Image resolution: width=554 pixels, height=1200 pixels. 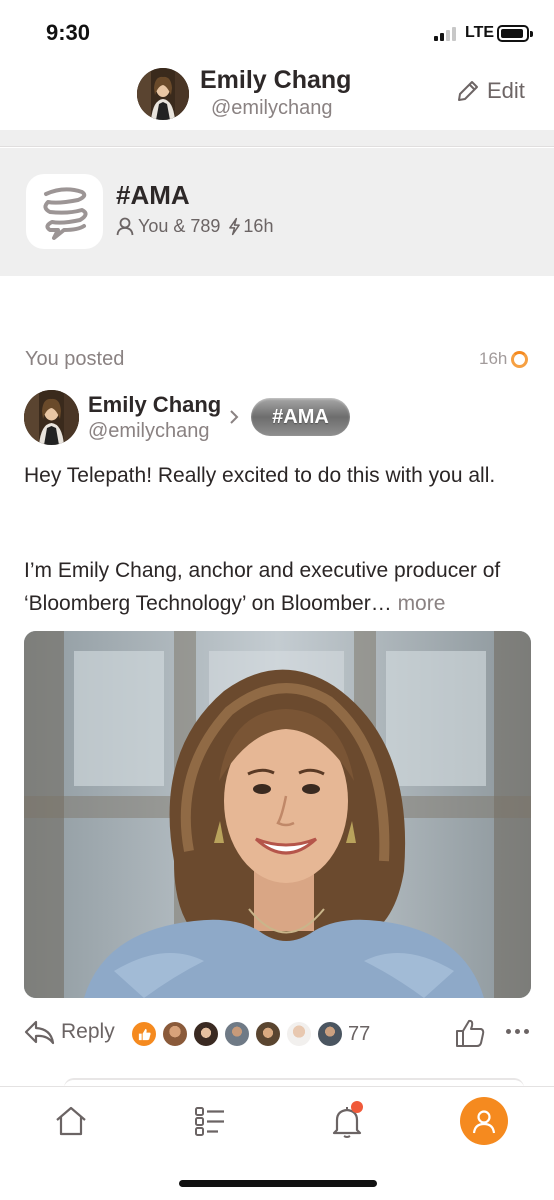 I want to click on notification-badge, so click(x=357, y=1107).